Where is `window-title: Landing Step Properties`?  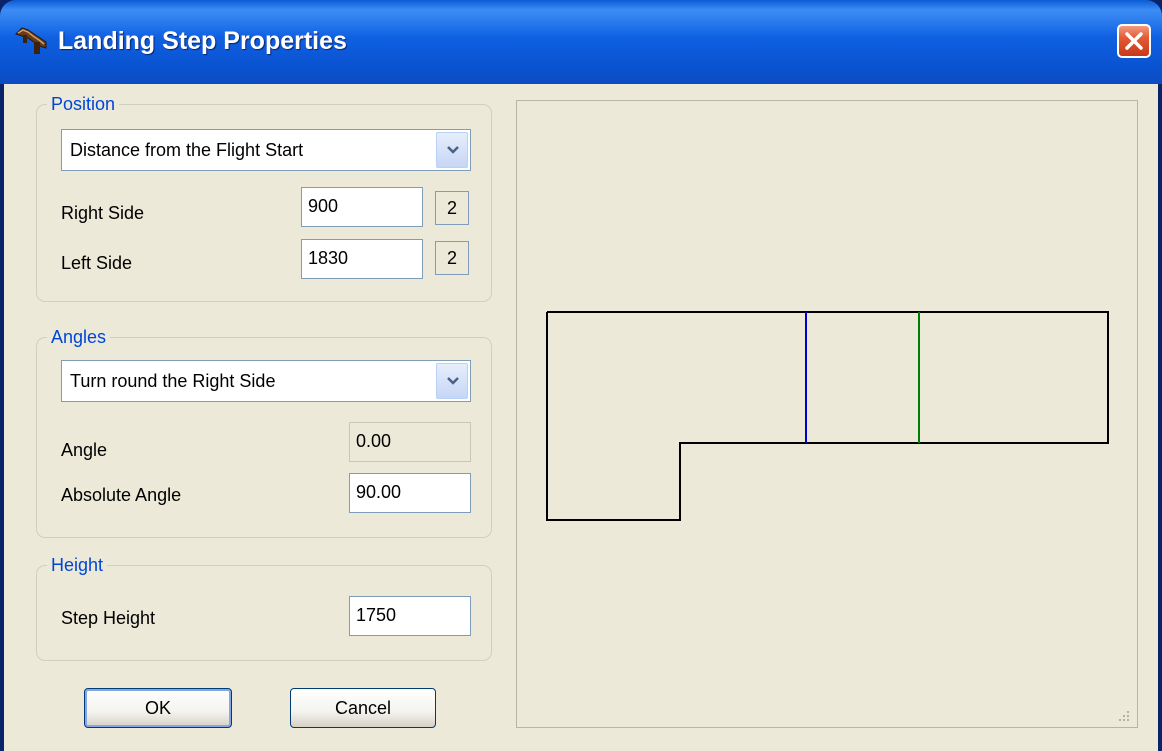
window-title: Landing Step Properties is located at coordinates (202, 41).